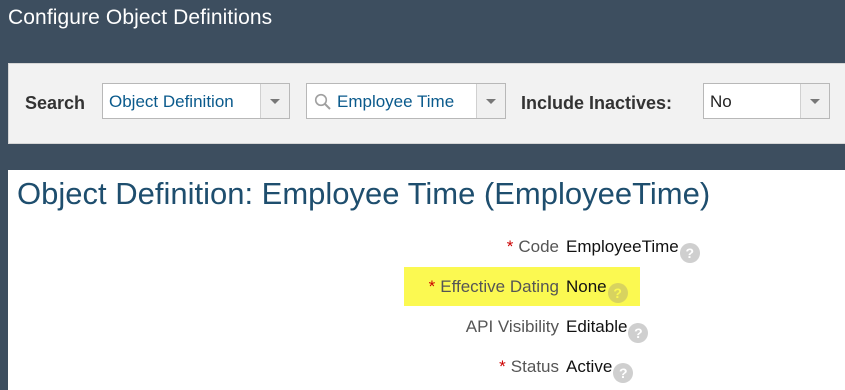 The height and width of the screenshot is (390, 845). Describe the element at coordinates (171, 101) in the screenshot. I see `object-type-value: Object Definition` at that location.